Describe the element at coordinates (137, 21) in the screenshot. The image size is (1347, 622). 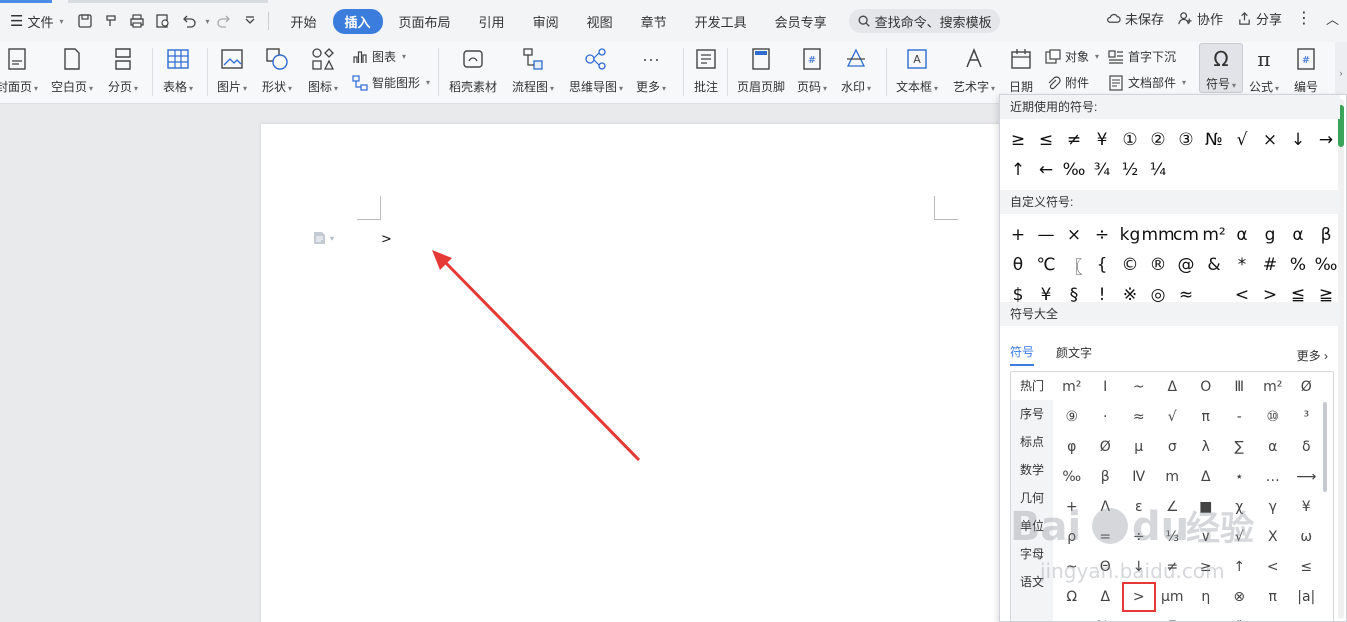
I see `print-button` at that location.